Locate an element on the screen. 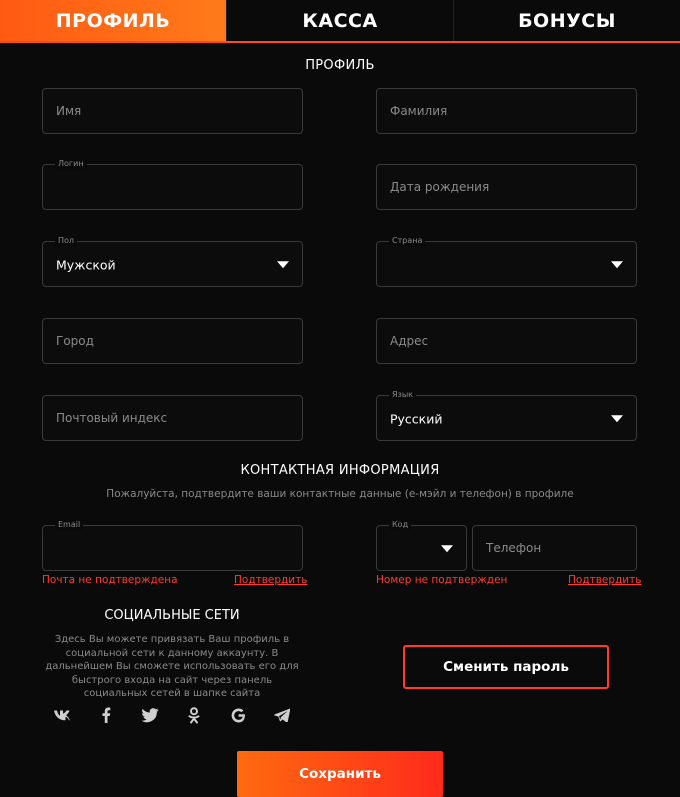 The height and width of the screenshot is (797, 680). phone-confirm-link: Подтвердить is located at coordinates (604, 580).